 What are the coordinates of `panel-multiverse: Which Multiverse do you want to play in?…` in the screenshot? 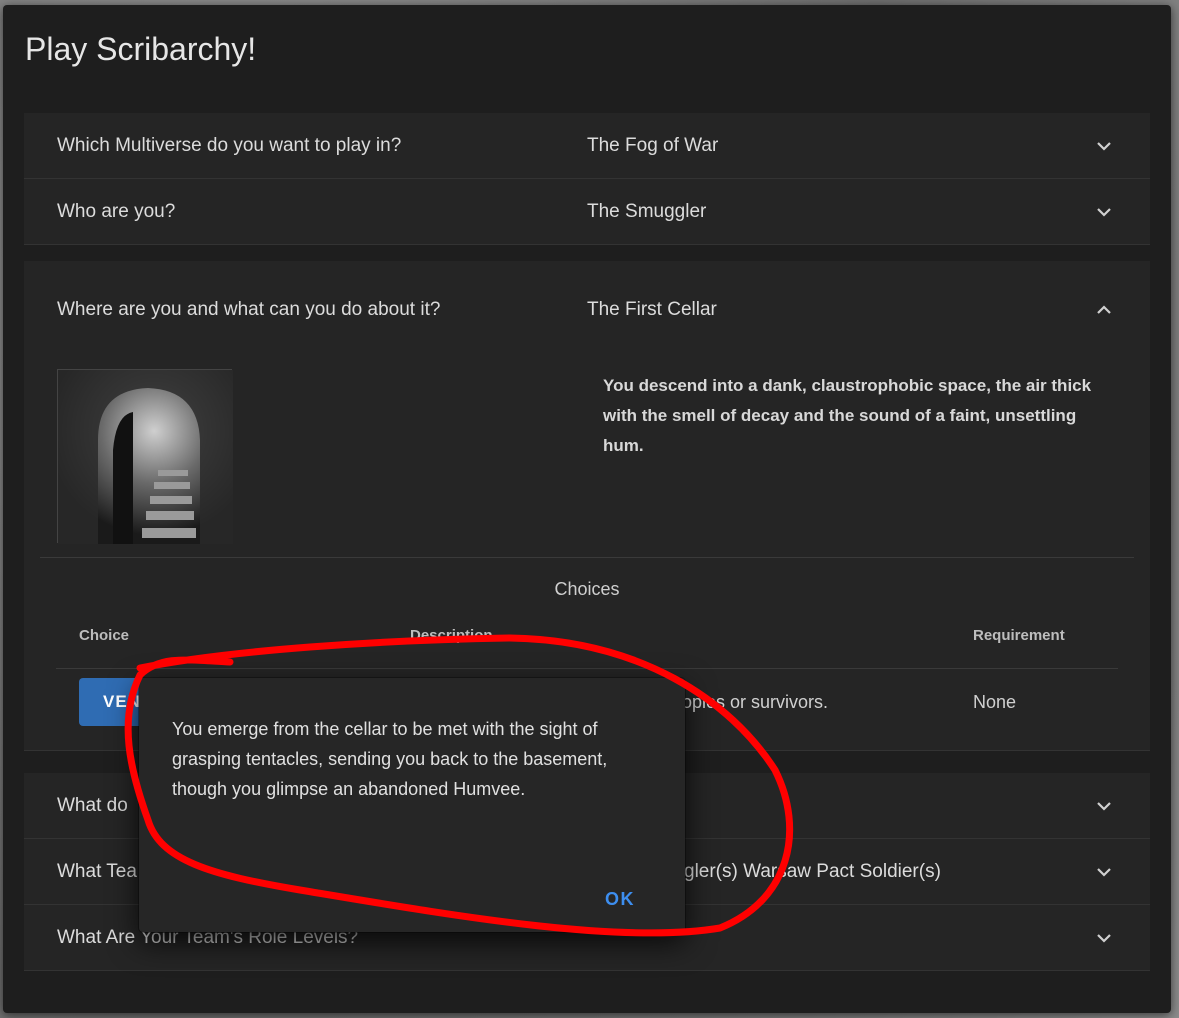 It's located at (587, 146).